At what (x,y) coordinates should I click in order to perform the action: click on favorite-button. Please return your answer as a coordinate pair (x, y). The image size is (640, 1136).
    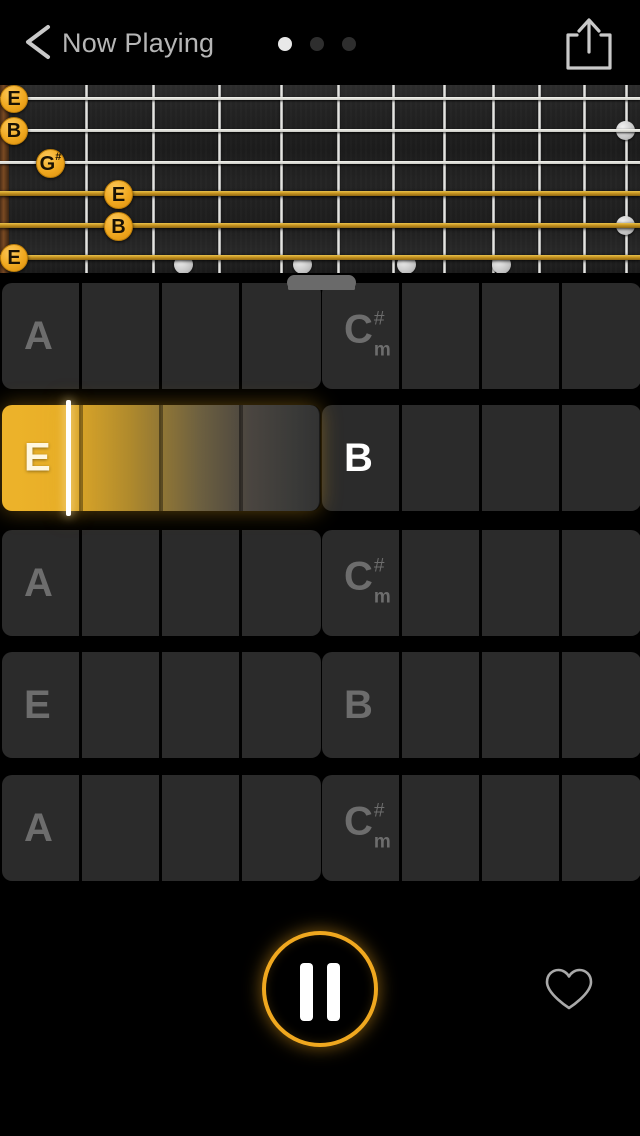
    Looking at the image, I should click on (569, 990).